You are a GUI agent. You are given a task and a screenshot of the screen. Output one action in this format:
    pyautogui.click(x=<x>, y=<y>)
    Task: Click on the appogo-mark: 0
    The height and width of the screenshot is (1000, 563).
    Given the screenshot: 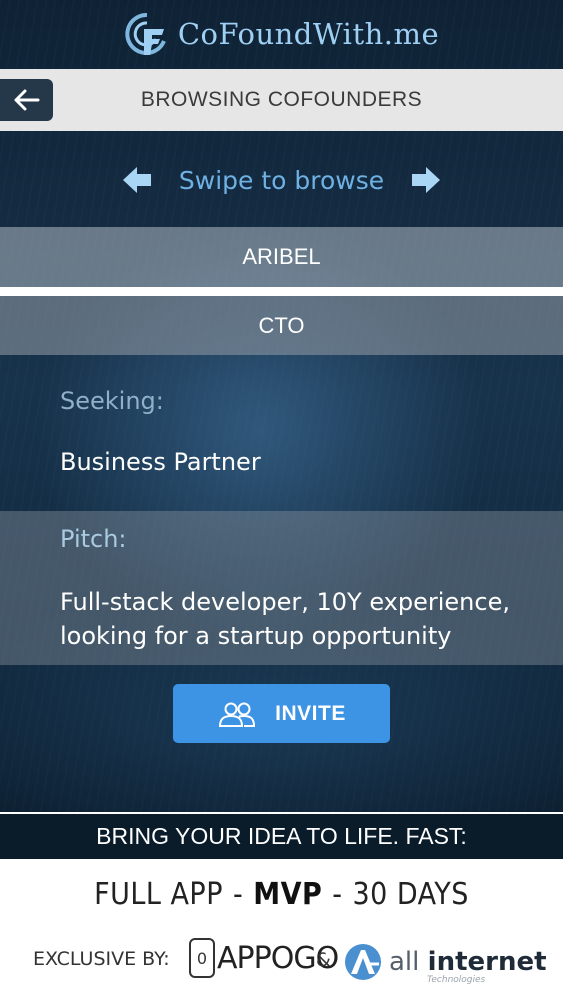 What is the action you would take?
    pyautogui.click(x=202, y=958)
    